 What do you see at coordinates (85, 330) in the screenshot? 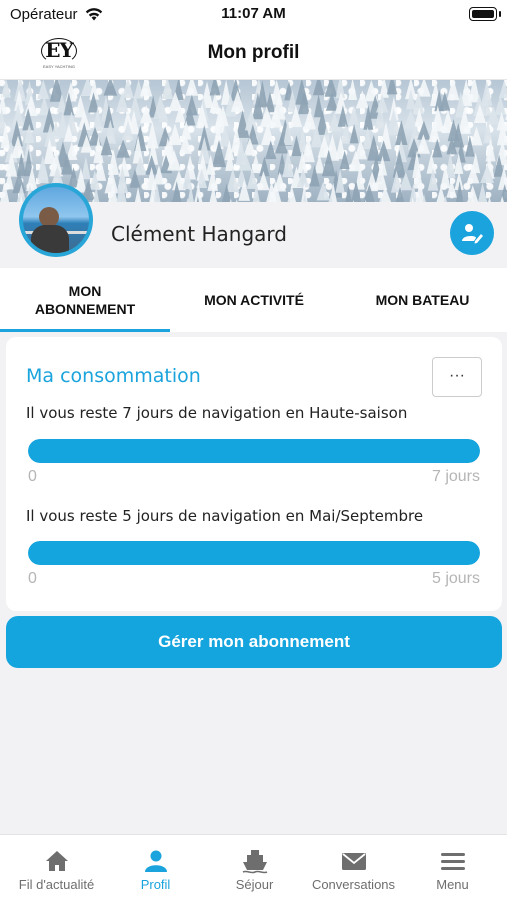
I see `active-tab-indicator` at bounding box center [85, 330].